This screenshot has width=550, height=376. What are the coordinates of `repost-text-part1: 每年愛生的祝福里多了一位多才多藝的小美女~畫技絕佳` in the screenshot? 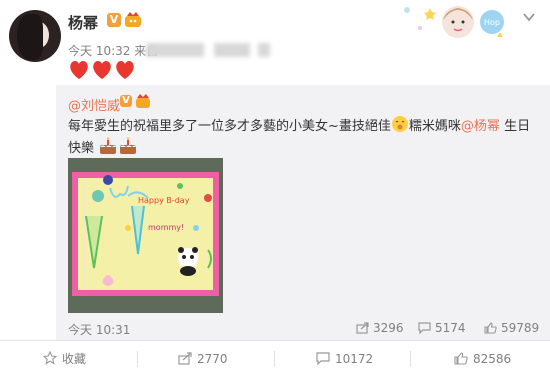 It's located at (229, 126).